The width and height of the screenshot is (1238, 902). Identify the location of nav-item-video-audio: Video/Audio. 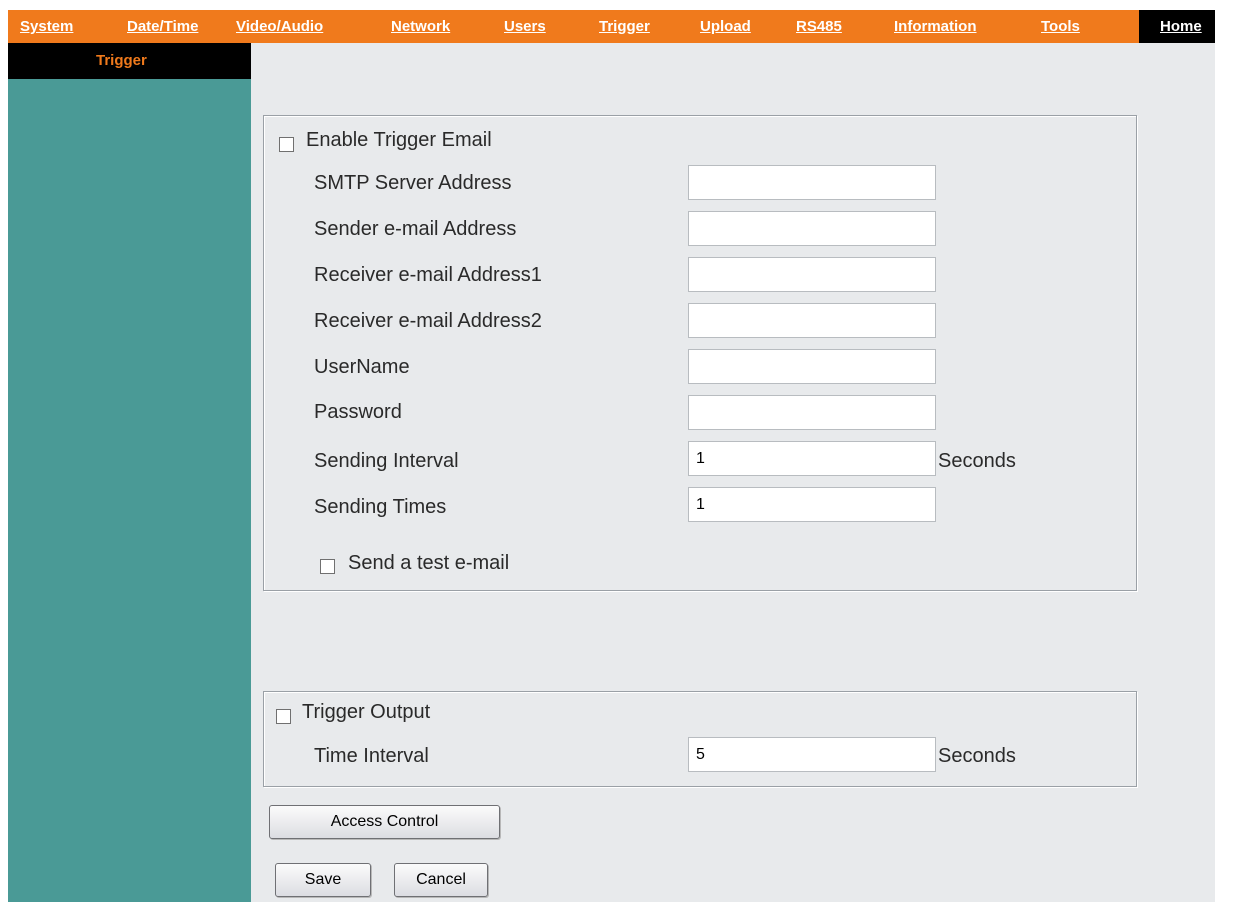
(279, 26).